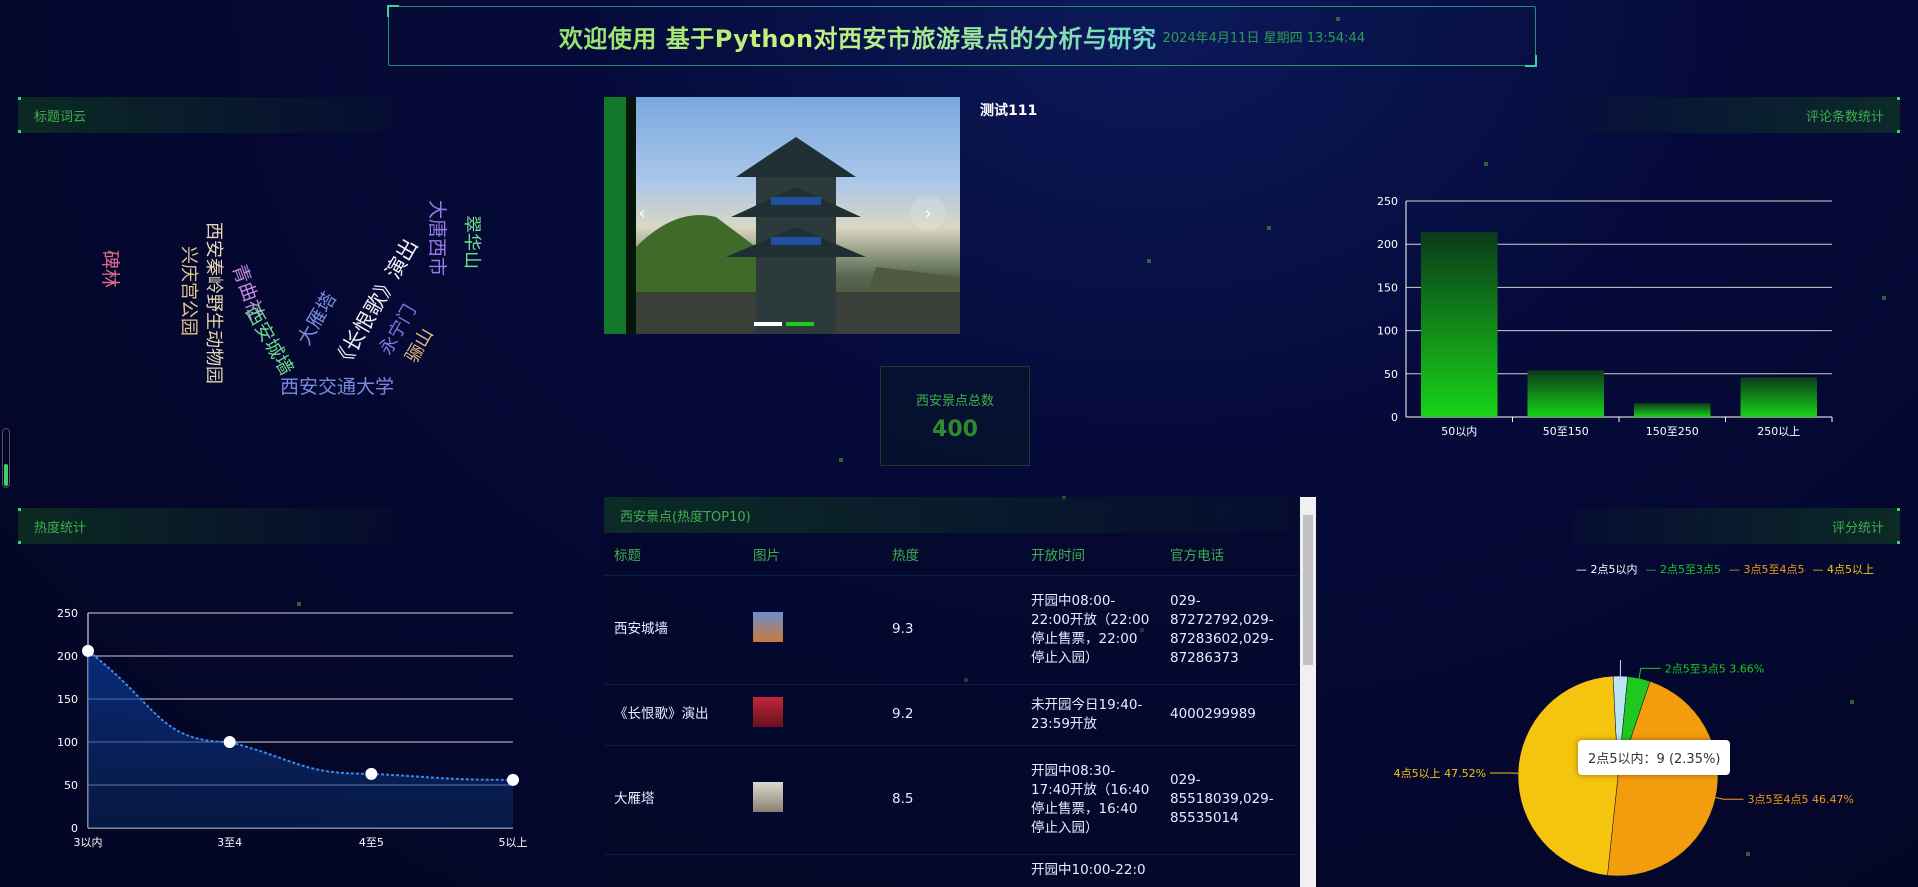  I want to click on cell-heat: 9.3, so click(951, 630).